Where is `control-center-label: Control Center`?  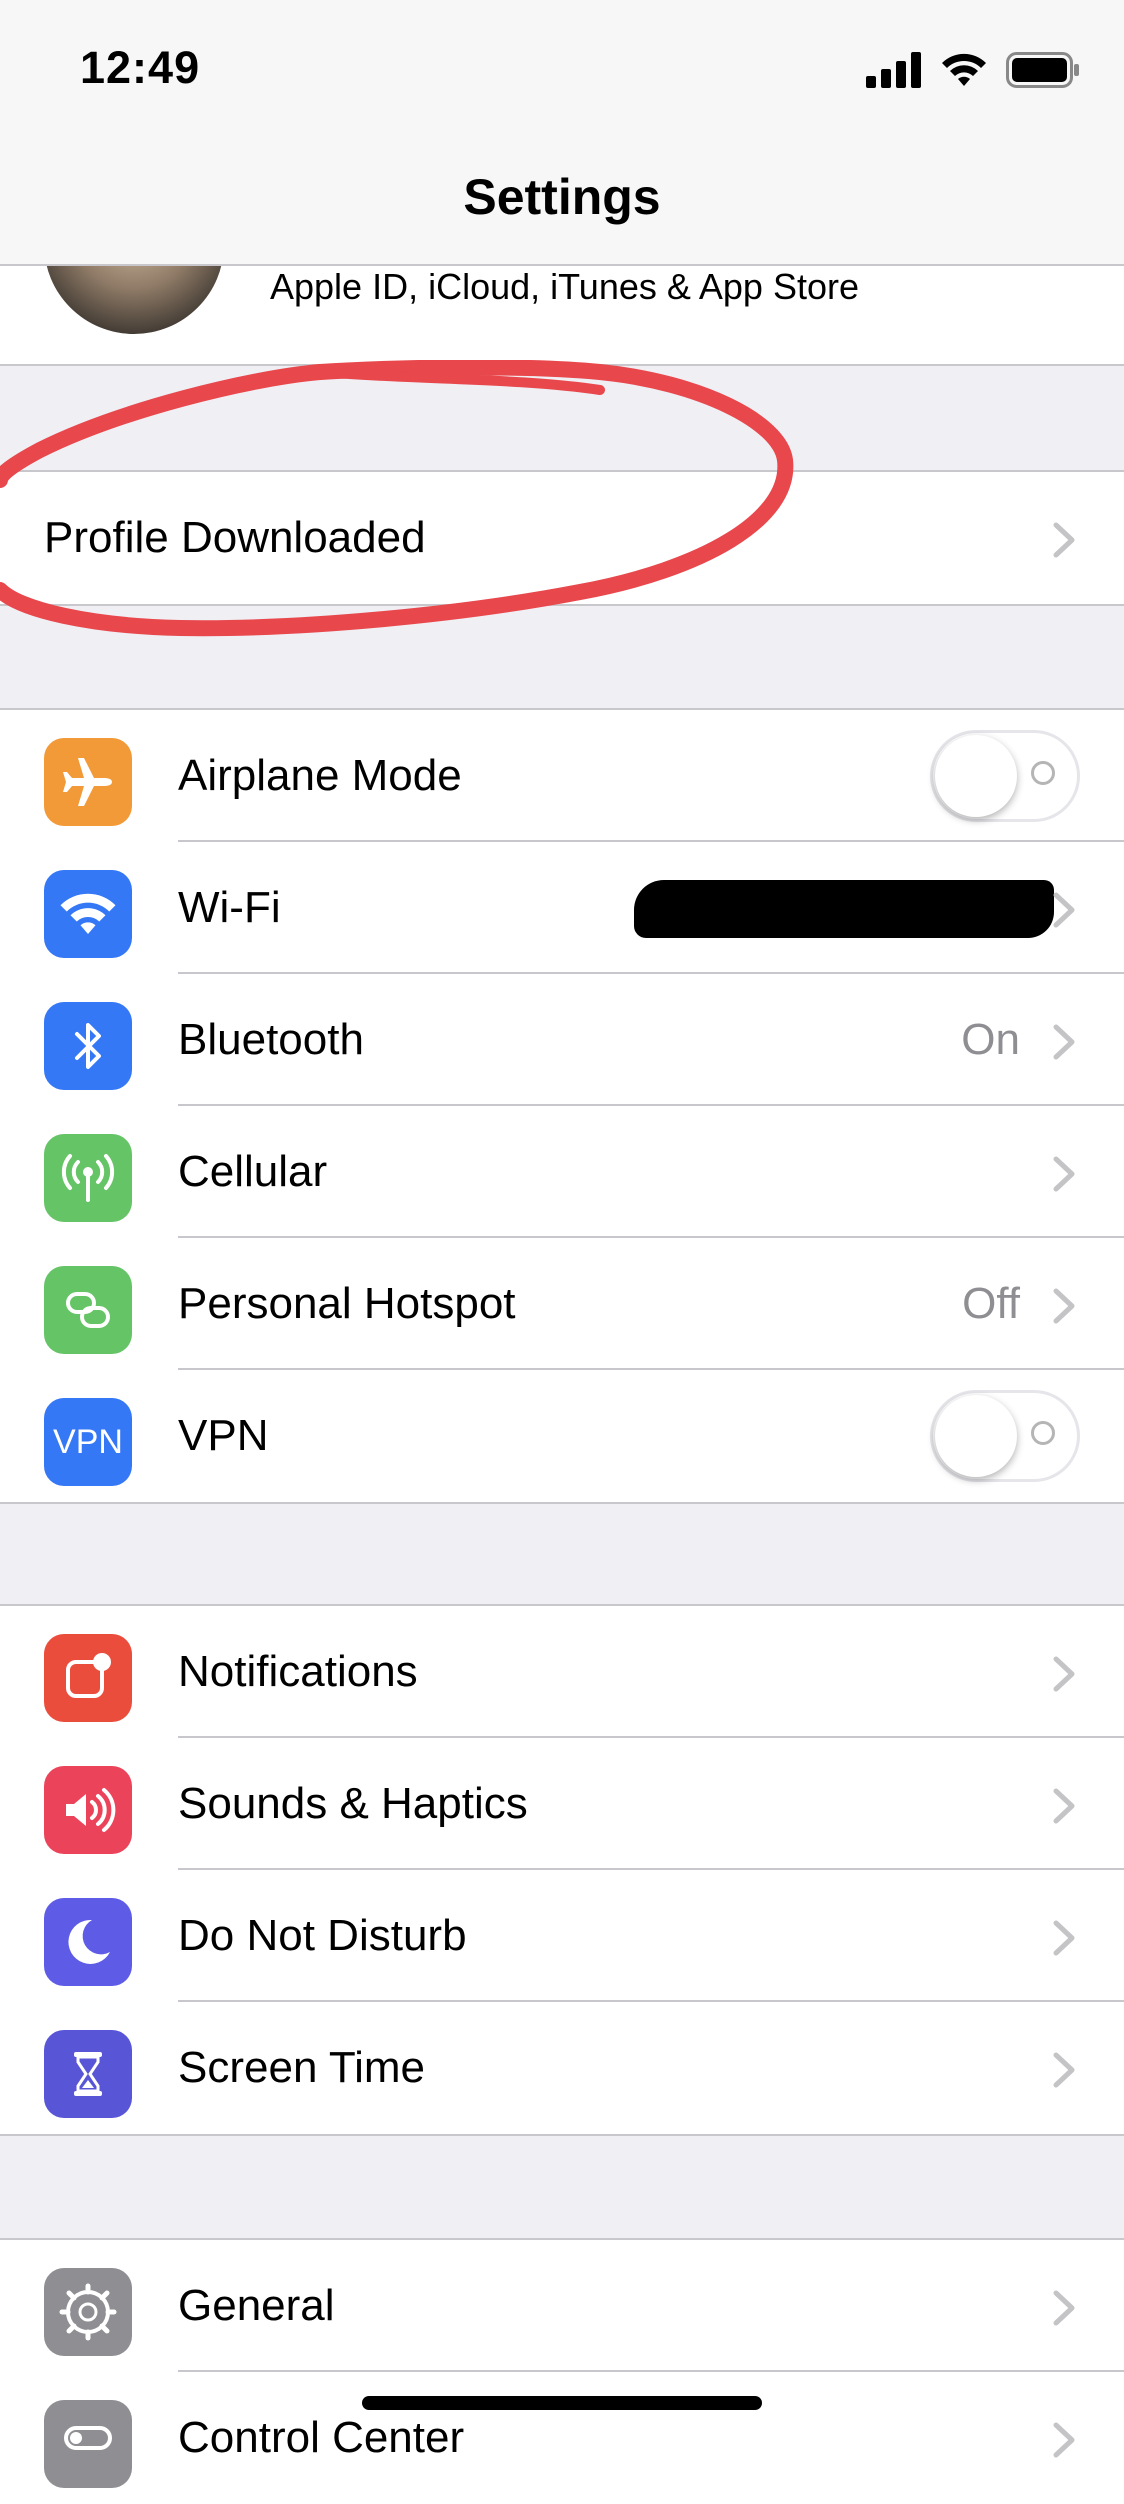 control-center-label: Control Center is located at coordinates (321, 2437).